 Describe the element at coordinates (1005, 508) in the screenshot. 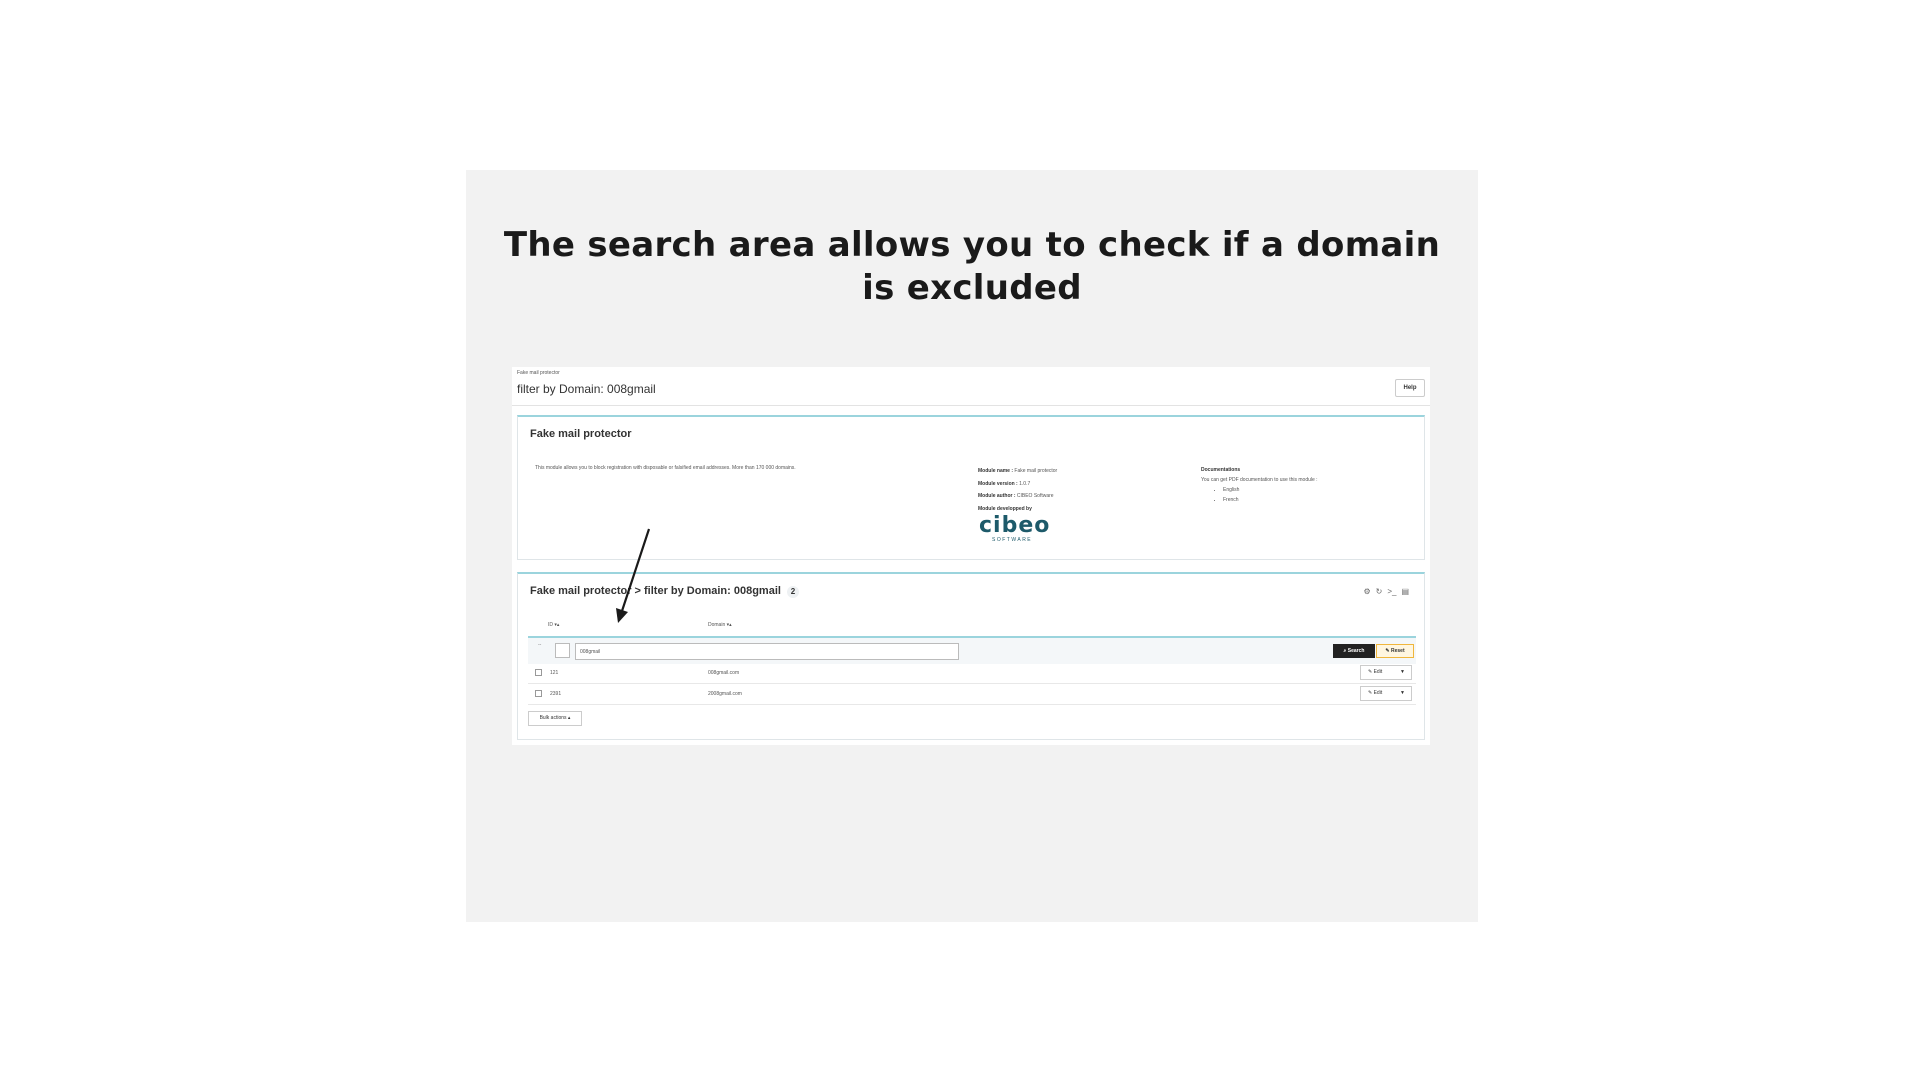

I see `developed-by-label: Module developped by` at that location.